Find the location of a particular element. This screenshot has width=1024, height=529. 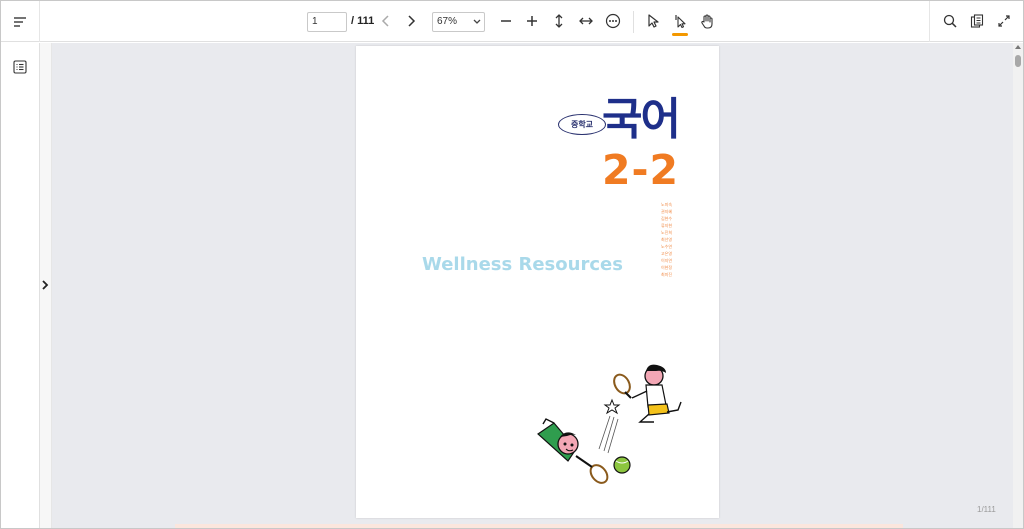

author-name: 노수연 is located at coordinates (667, 246).